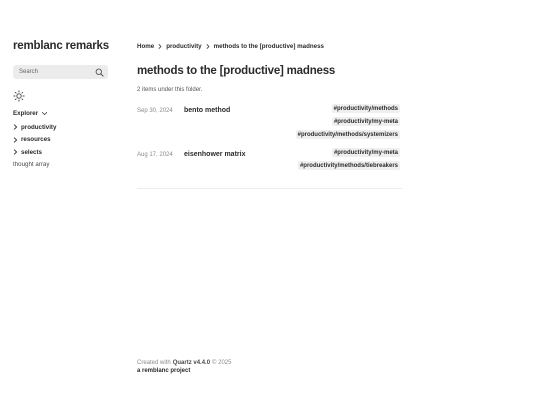 Image resolution: width=540 pixels, height=405 pixels. What do you see at coordinates (61, 113) in the screenshot?
I see `explorer-toggle: Explorer` at bounding box center [61, 113].